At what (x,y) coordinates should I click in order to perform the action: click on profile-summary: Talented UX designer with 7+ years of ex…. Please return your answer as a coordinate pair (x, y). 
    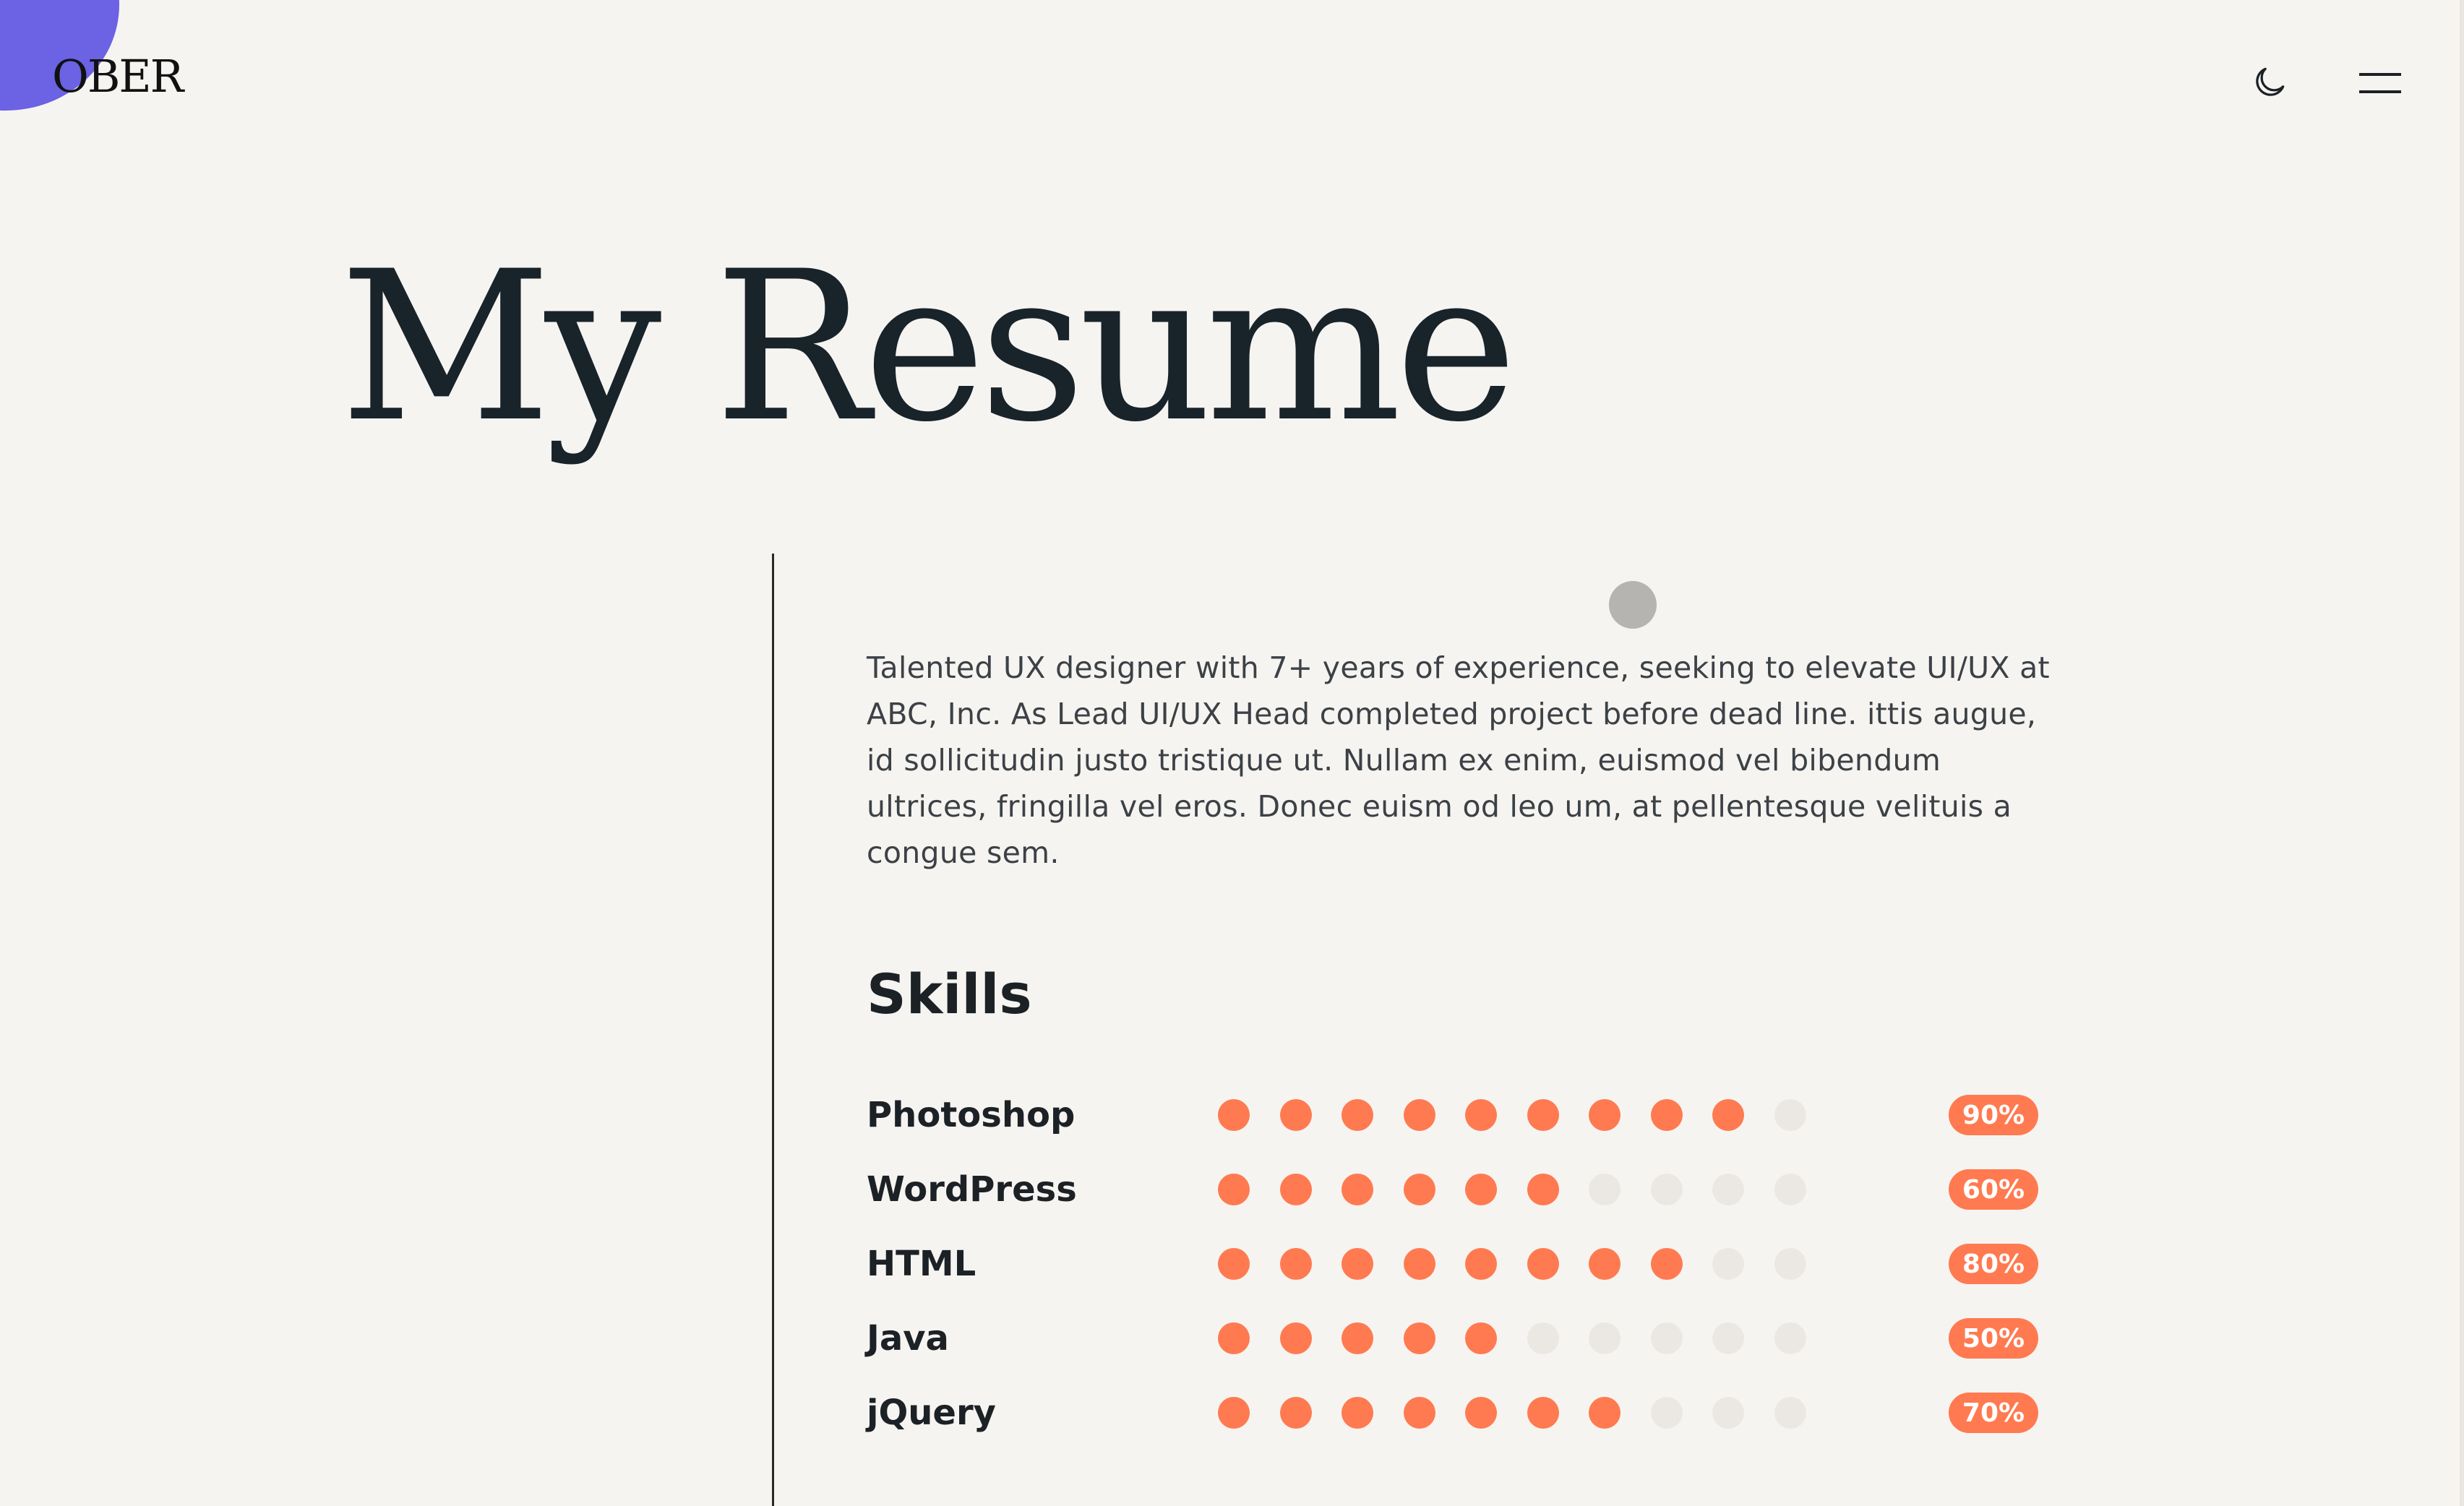
    Looking at the image, I should click on (1459, 760).